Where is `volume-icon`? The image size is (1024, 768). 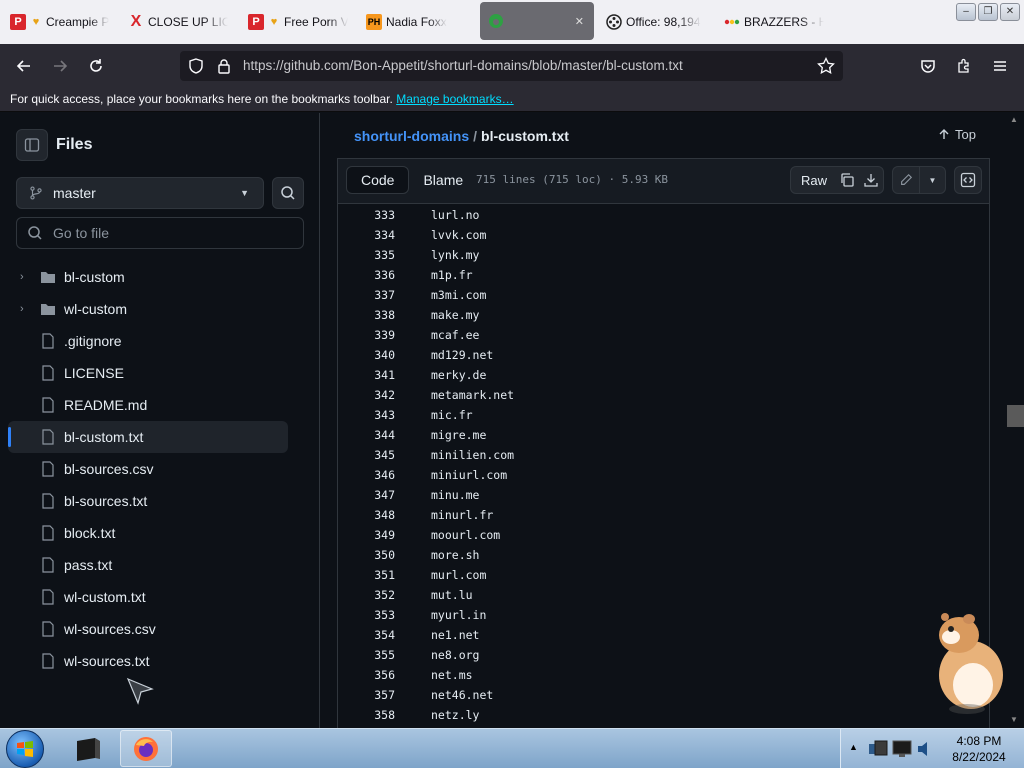
volume-icon is located at coordinates (925, 751).